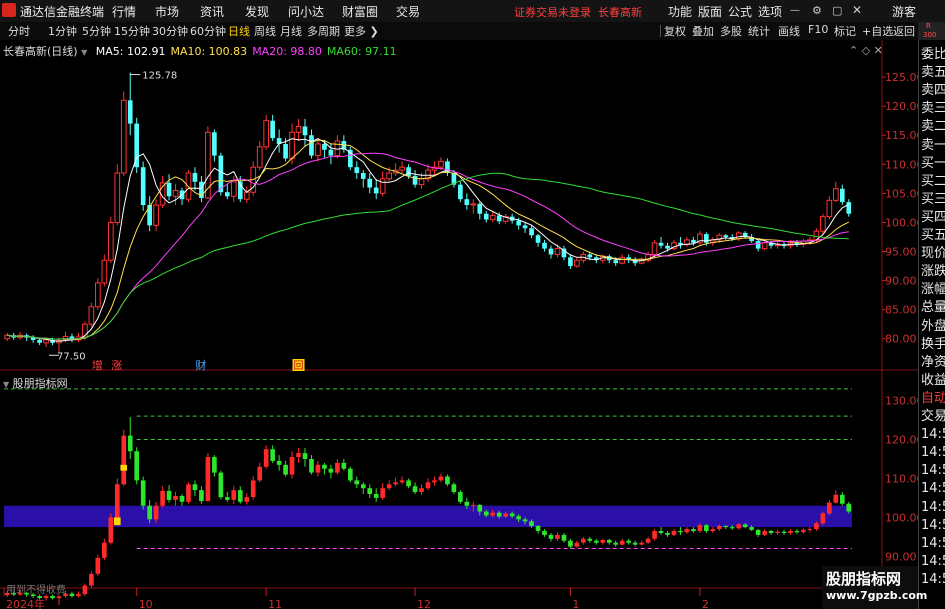 The image size is (945, 609). What do you see at coordinates (933, 109) in the screenshot?
I see `sidebar-item: 卖三` at bounding box center [933, 109].